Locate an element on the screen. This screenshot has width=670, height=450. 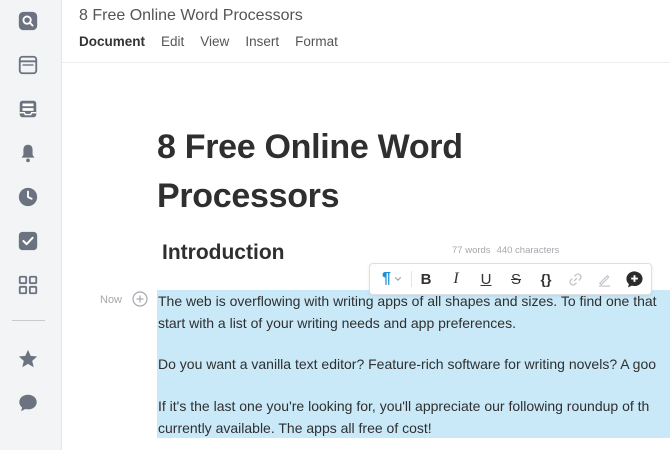
menu-view: View is located at coordinates (214, 41).